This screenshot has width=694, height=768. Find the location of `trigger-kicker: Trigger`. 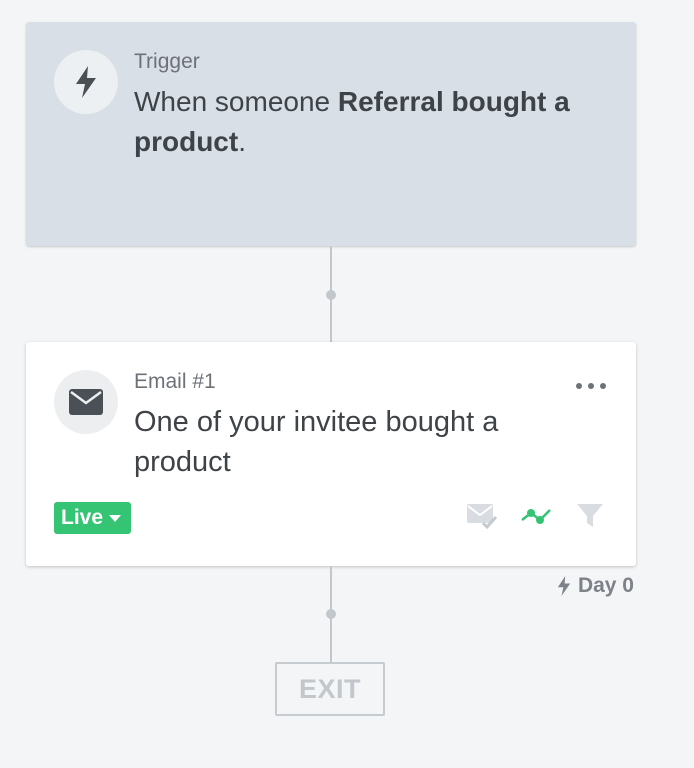

trigger-kicker: Trigger is located at coordinates (167, 61).